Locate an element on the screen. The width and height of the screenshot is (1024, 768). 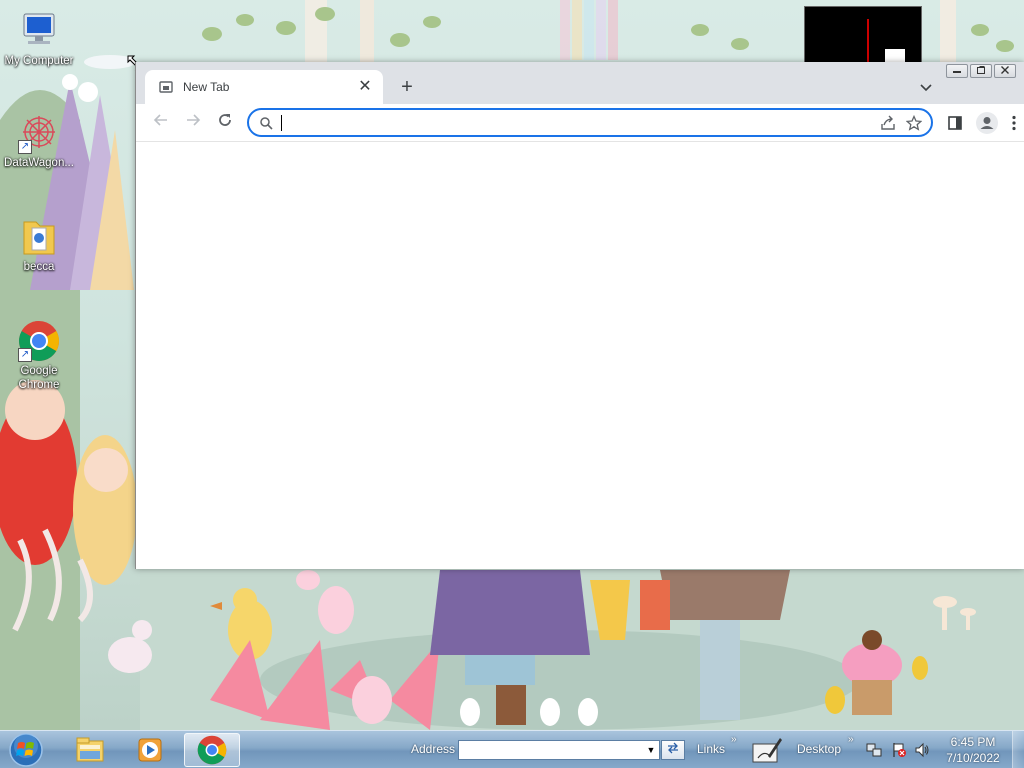
minimize-button is located at coordinates (957, 71).